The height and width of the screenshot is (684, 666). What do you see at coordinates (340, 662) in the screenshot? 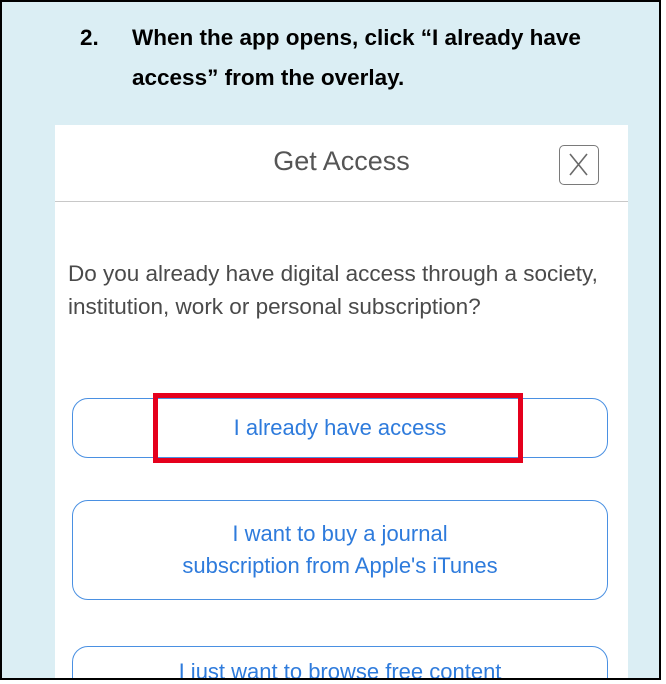
I see `browse-free-content-button: I just want to browse free content` at bounding box center [340, 662].